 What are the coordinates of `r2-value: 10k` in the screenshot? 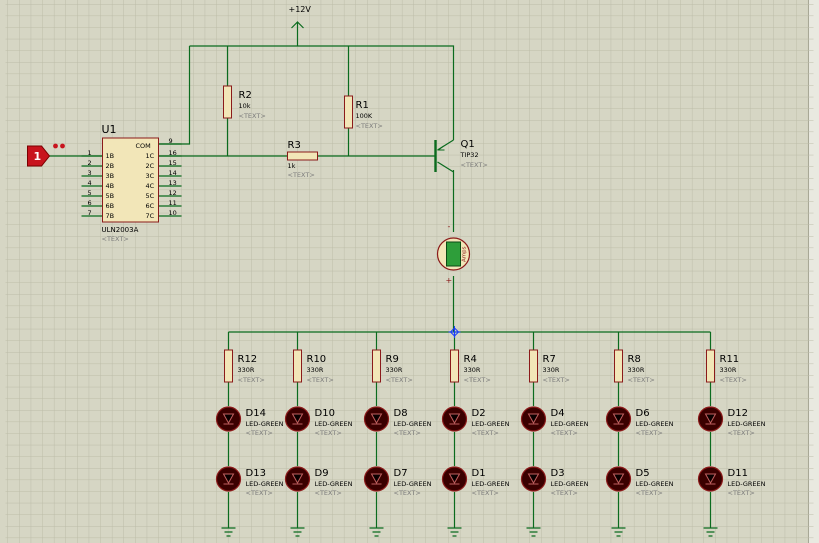 It's located at (245, 106).